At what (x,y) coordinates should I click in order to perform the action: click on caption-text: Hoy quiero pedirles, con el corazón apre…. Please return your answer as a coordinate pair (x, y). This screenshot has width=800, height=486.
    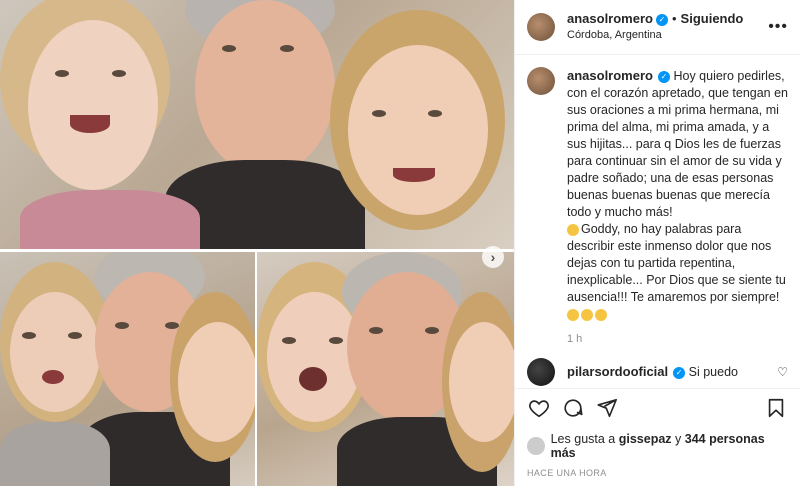
    Looking at the image, I should click on (679, 144).